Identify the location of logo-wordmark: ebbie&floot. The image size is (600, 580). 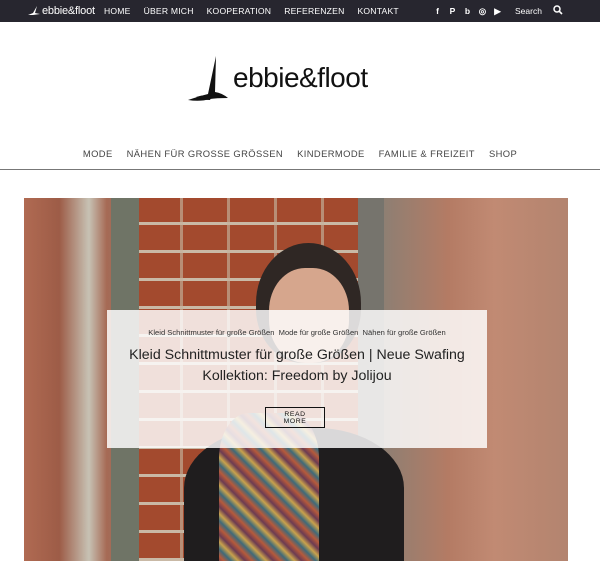
(300, 77).